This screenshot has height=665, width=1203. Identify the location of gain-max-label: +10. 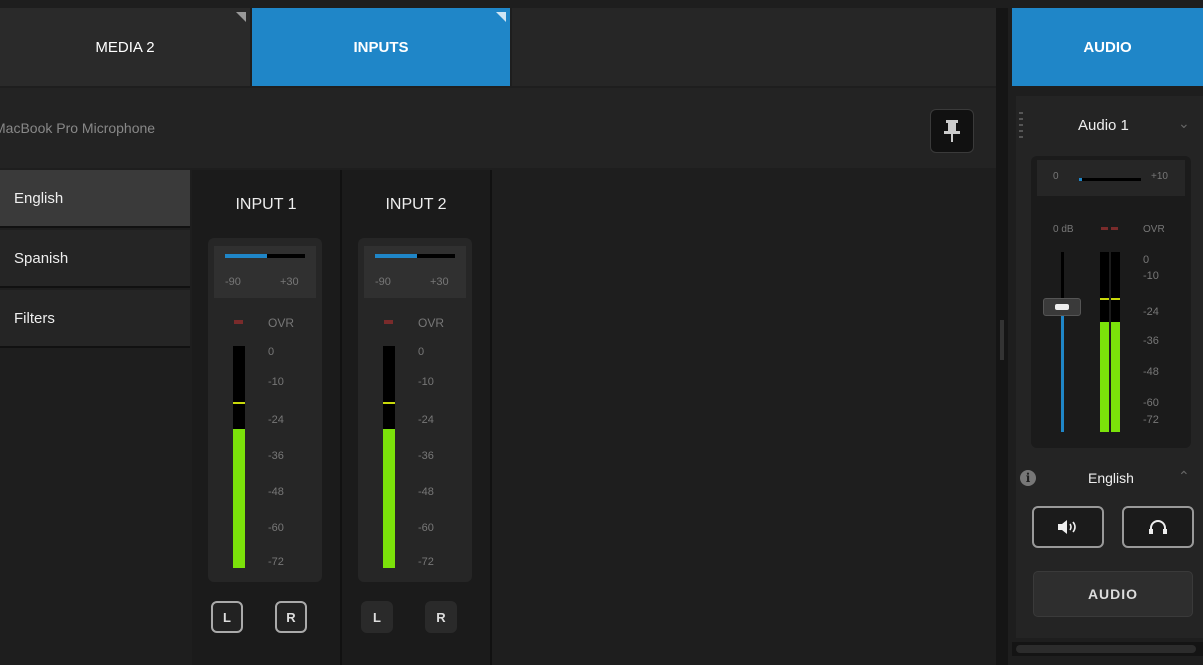
(1159, 176).